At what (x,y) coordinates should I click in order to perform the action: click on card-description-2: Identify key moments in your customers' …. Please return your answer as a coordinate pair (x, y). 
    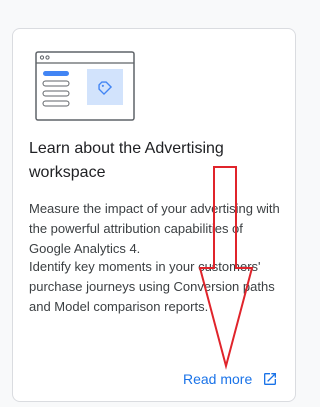
    Looking at the image, I should click on (152, 286).